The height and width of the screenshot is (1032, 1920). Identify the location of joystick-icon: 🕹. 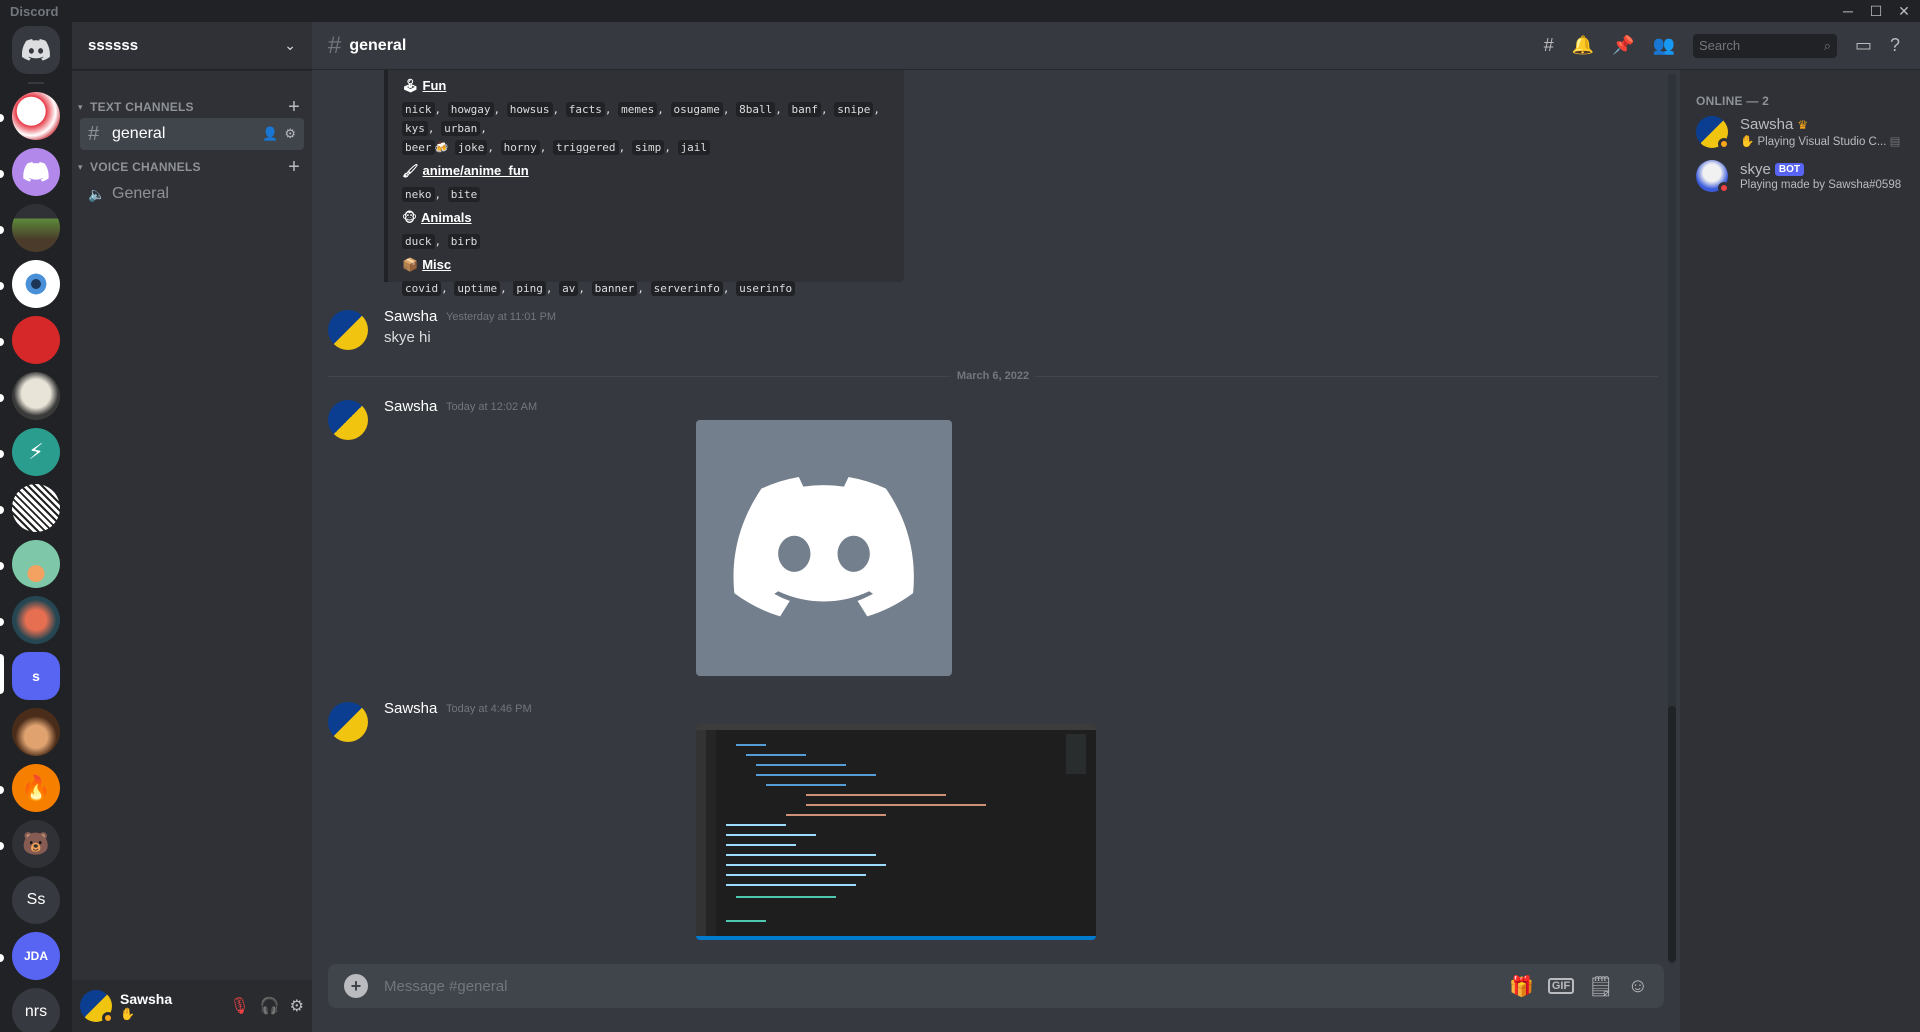
(410, 85).